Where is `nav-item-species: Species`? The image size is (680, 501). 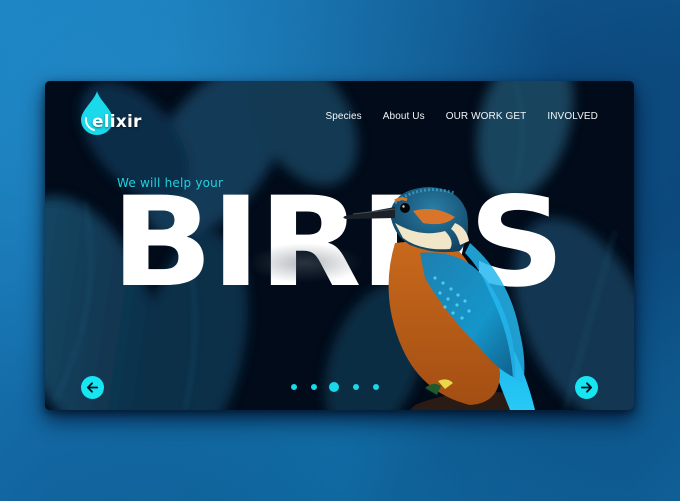 nav-item-species: Species is located at coordinates (343, 116).